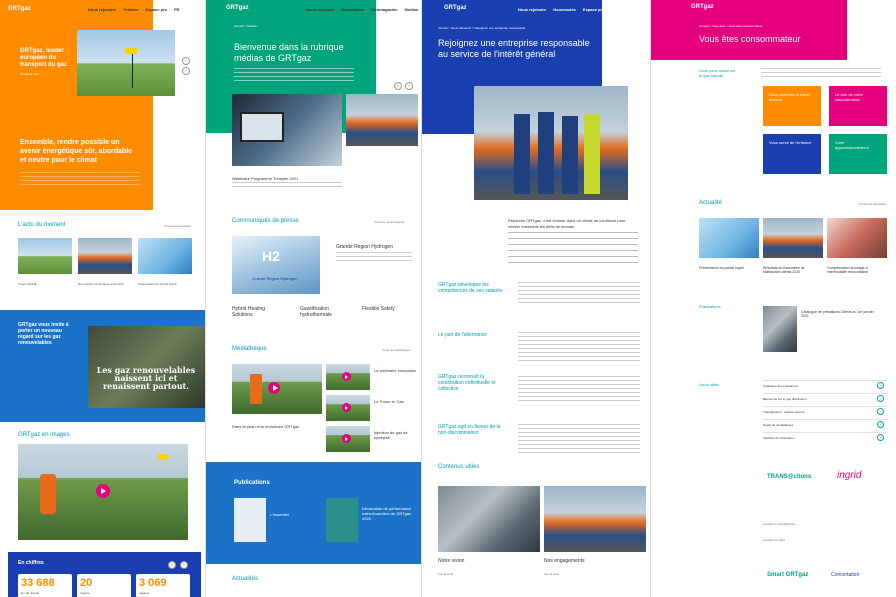 This screenshot has width=896, height=597. What do you see at coordinates (396, 435) in the screenshot?
I see `media-item-title: Injection de gaz de synthèse` at bounding box center [396, 435].